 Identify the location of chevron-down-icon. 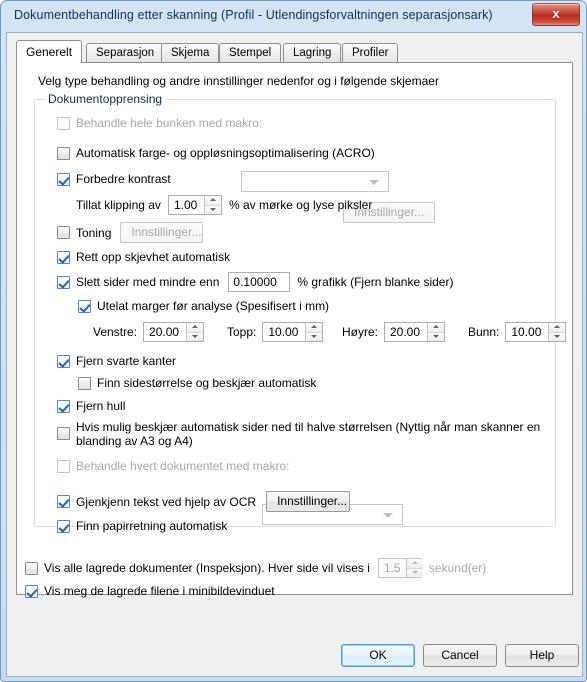
(388, 515).